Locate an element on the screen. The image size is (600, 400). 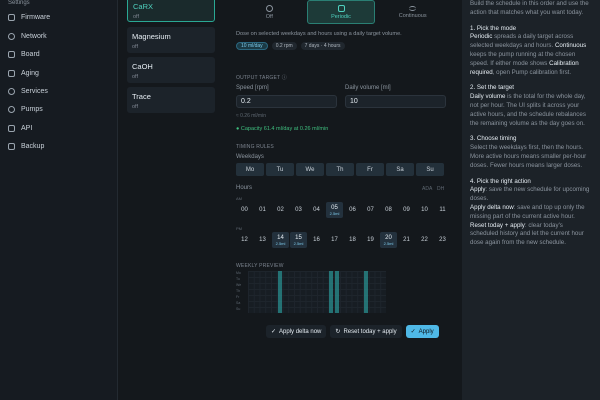
sidebar-item-network: Network is located at coordinates (27, 36).